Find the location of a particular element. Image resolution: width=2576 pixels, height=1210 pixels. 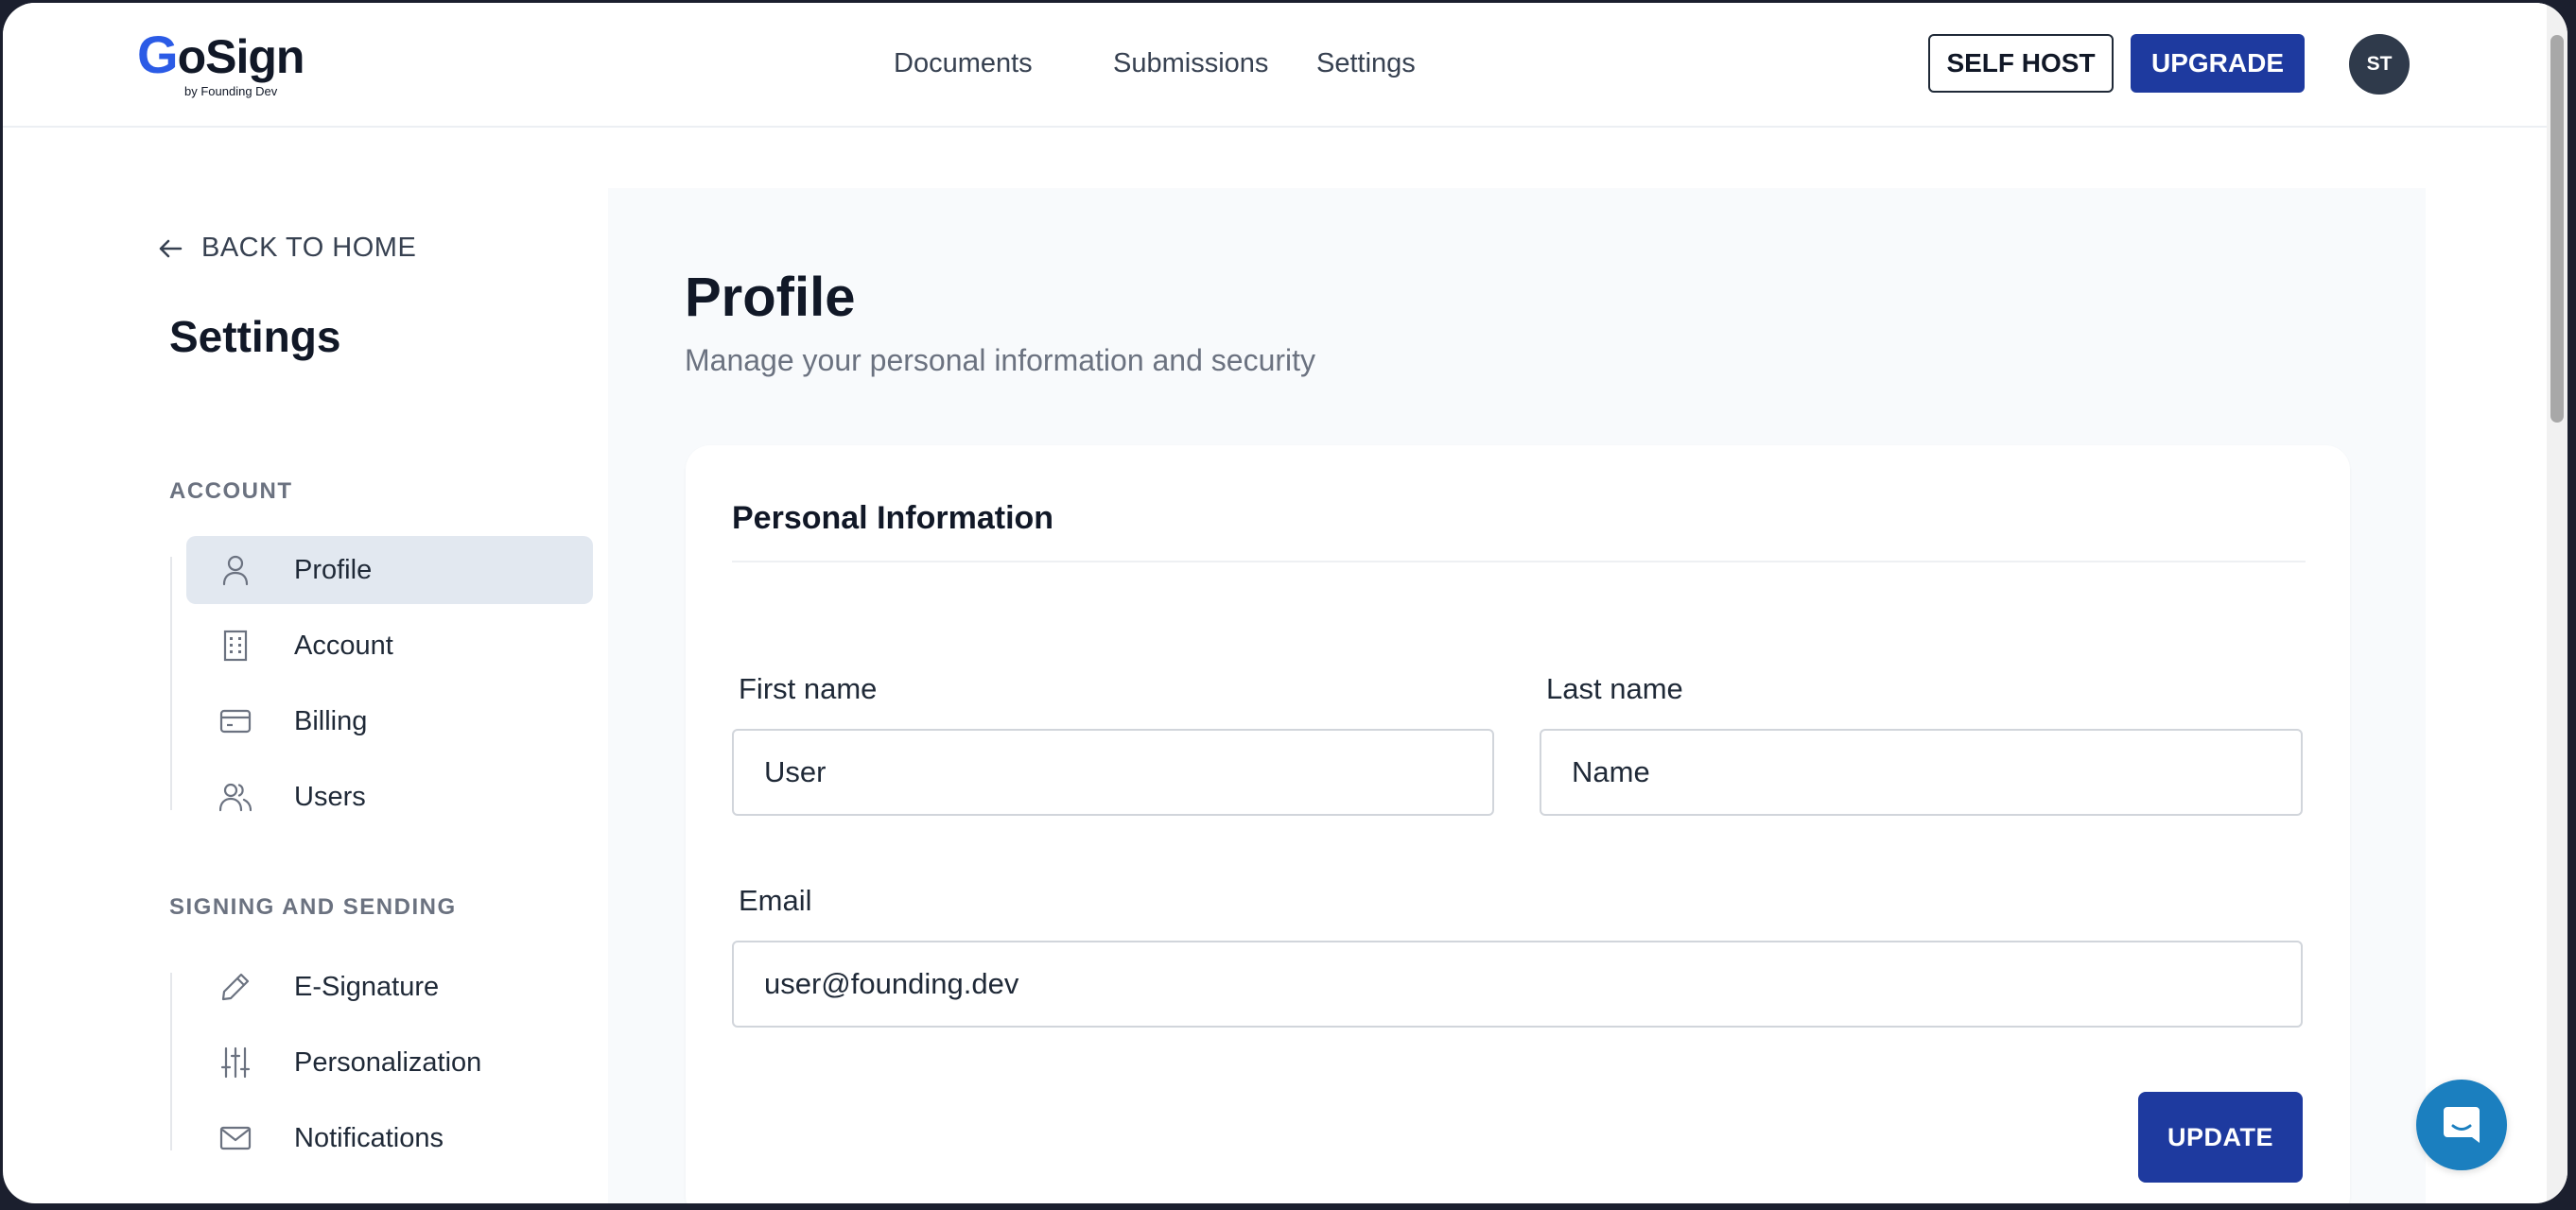

logo-wordmark: GoSign is located at coordinates (221, 54).